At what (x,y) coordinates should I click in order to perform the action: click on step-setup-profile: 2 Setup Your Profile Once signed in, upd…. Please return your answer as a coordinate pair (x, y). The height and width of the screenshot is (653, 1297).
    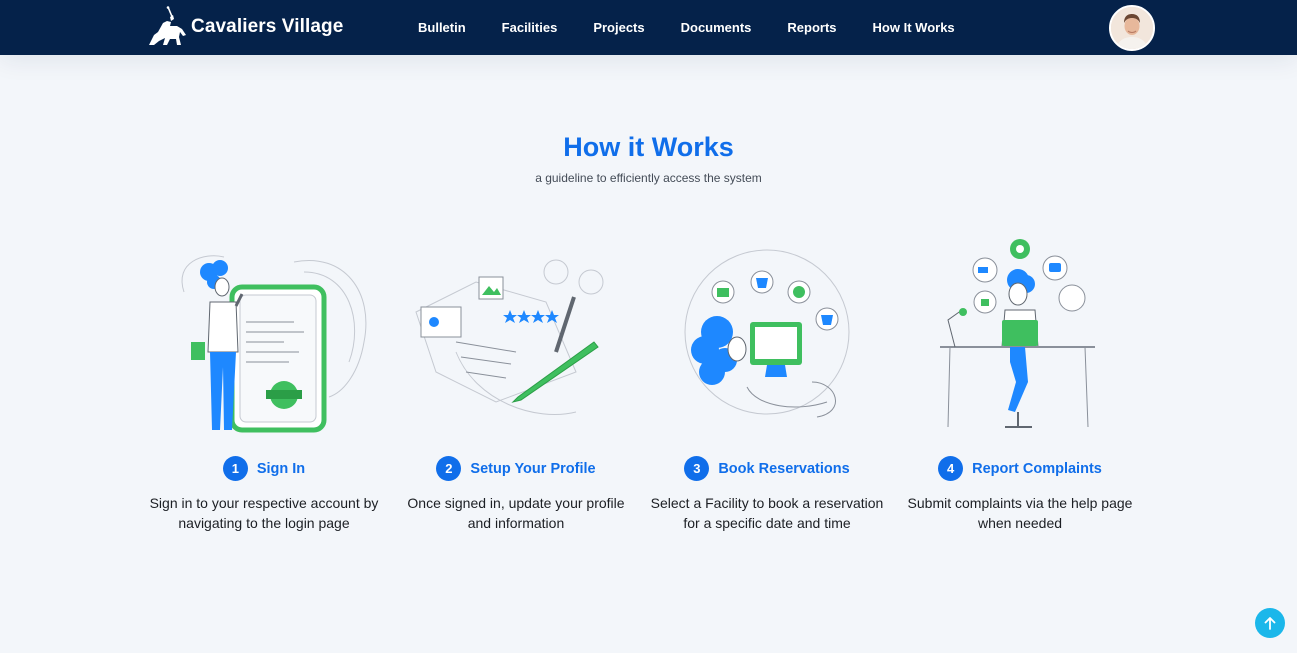
    Looking at the image, I should click on (516, 381).